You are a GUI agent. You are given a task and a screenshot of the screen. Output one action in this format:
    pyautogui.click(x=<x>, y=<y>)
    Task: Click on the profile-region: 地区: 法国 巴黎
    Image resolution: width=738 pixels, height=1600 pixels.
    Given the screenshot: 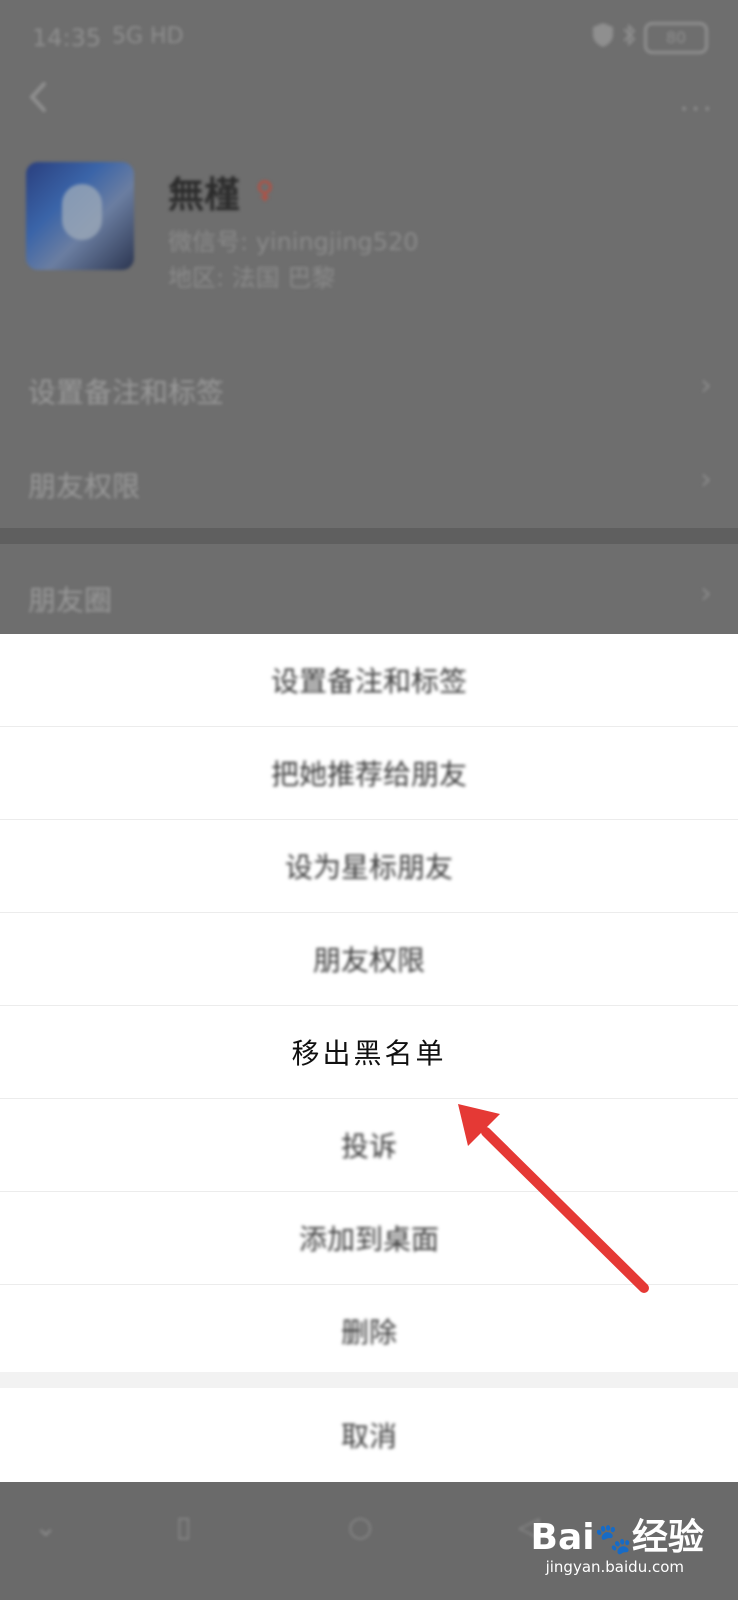 What is the action you would take?
    pyautogui.click(x=252, y=278)
    